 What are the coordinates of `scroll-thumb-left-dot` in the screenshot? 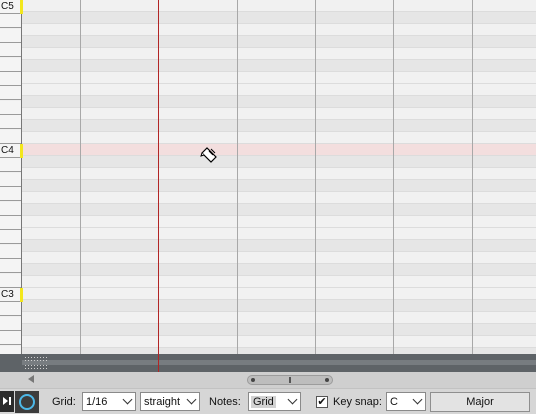 It's located at (253, 380).